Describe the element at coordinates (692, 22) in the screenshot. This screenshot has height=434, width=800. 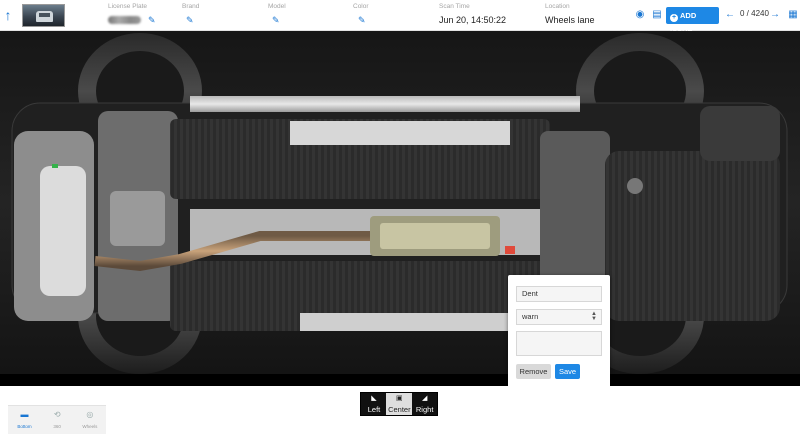
I see `add-issue-button: +ADD ISSUE` at that location.